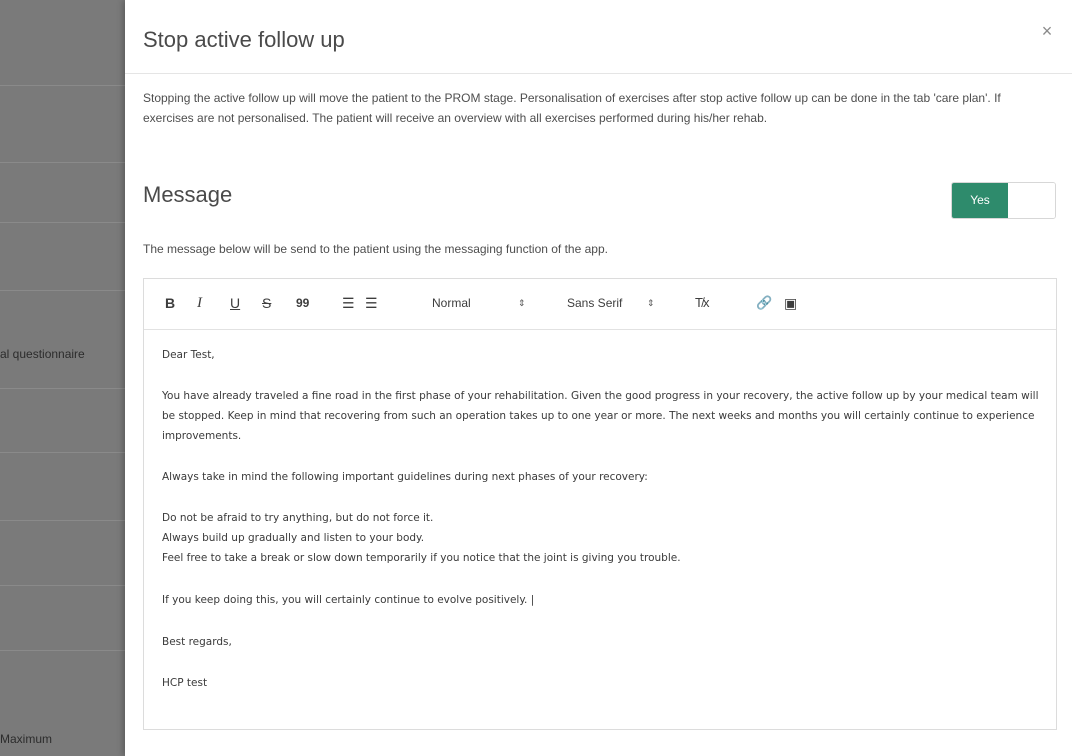  Describe the element at coordinates (302, 303) in the screenshot. I see `quote-button: 99` at that location.